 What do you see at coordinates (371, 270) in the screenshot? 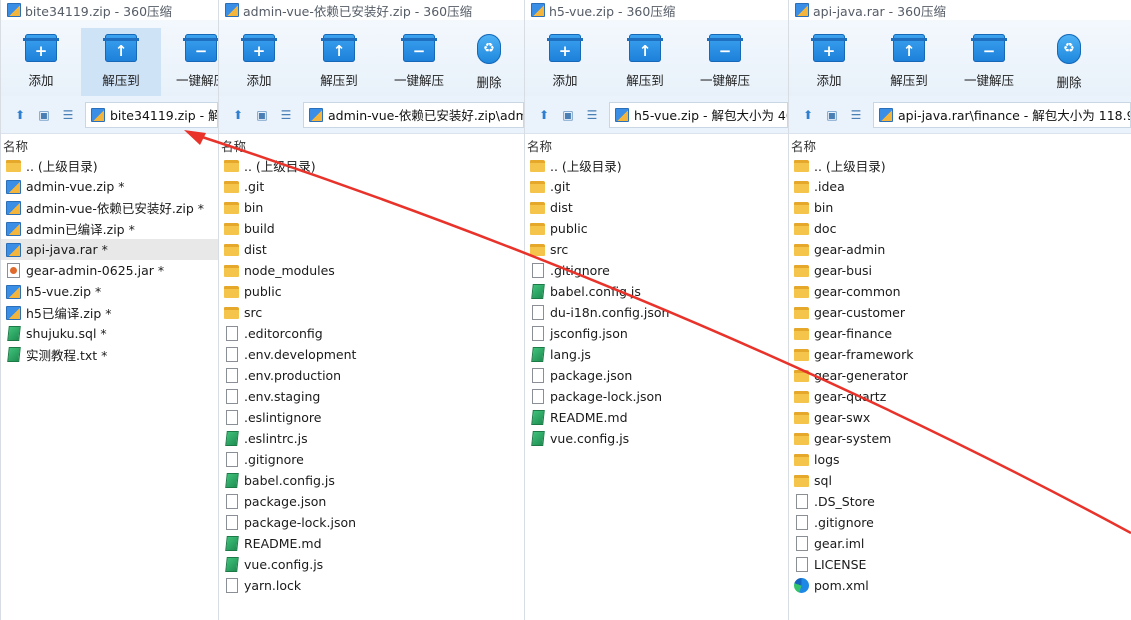
I see `list-item: node_modules` at bounding box center [371, 270].